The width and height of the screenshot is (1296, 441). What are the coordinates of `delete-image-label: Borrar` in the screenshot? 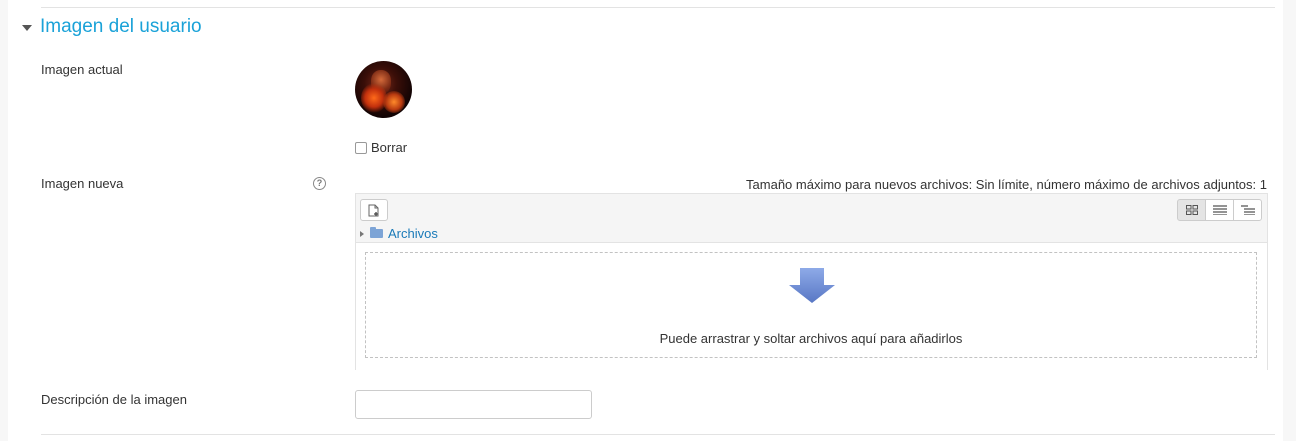 It's located at (389, 147).